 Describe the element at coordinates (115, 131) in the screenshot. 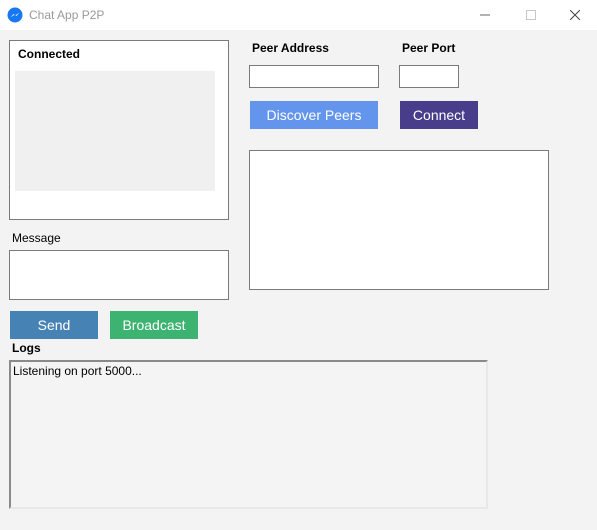

I see `connected-peers-list` at that location.